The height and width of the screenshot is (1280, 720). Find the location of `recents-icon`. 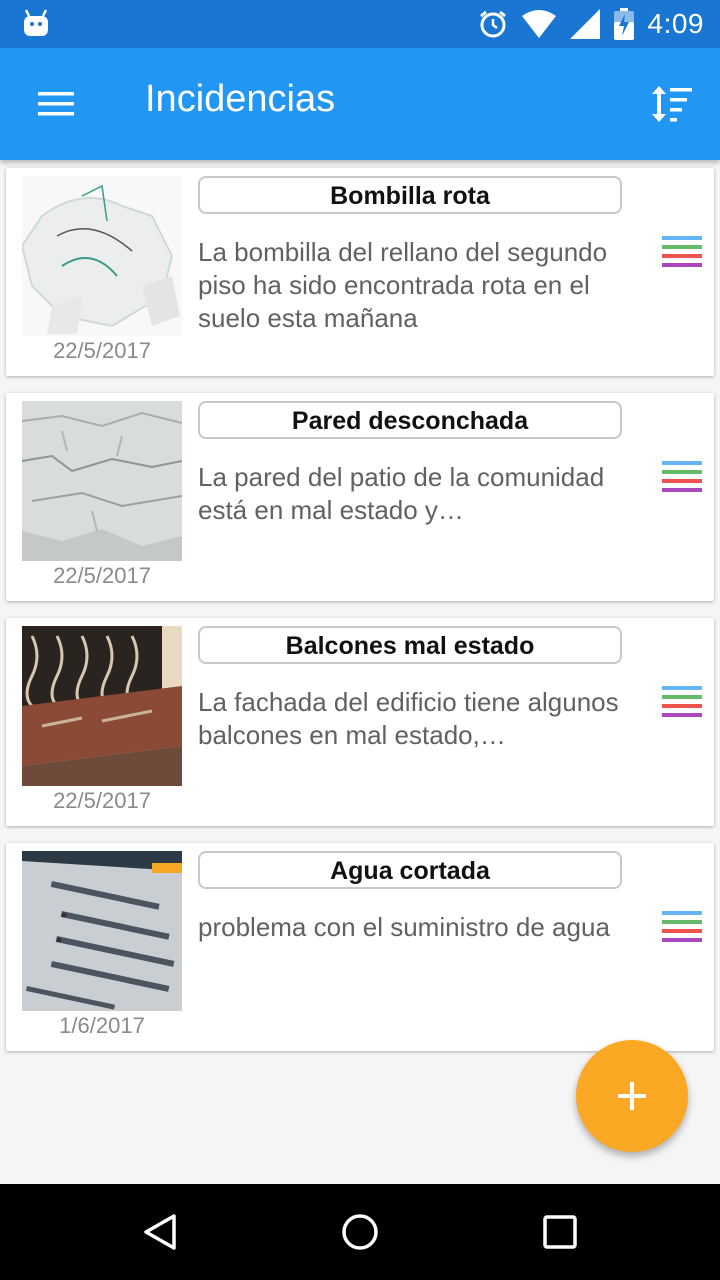

recents-icon is located at coordinates (560, 1232).